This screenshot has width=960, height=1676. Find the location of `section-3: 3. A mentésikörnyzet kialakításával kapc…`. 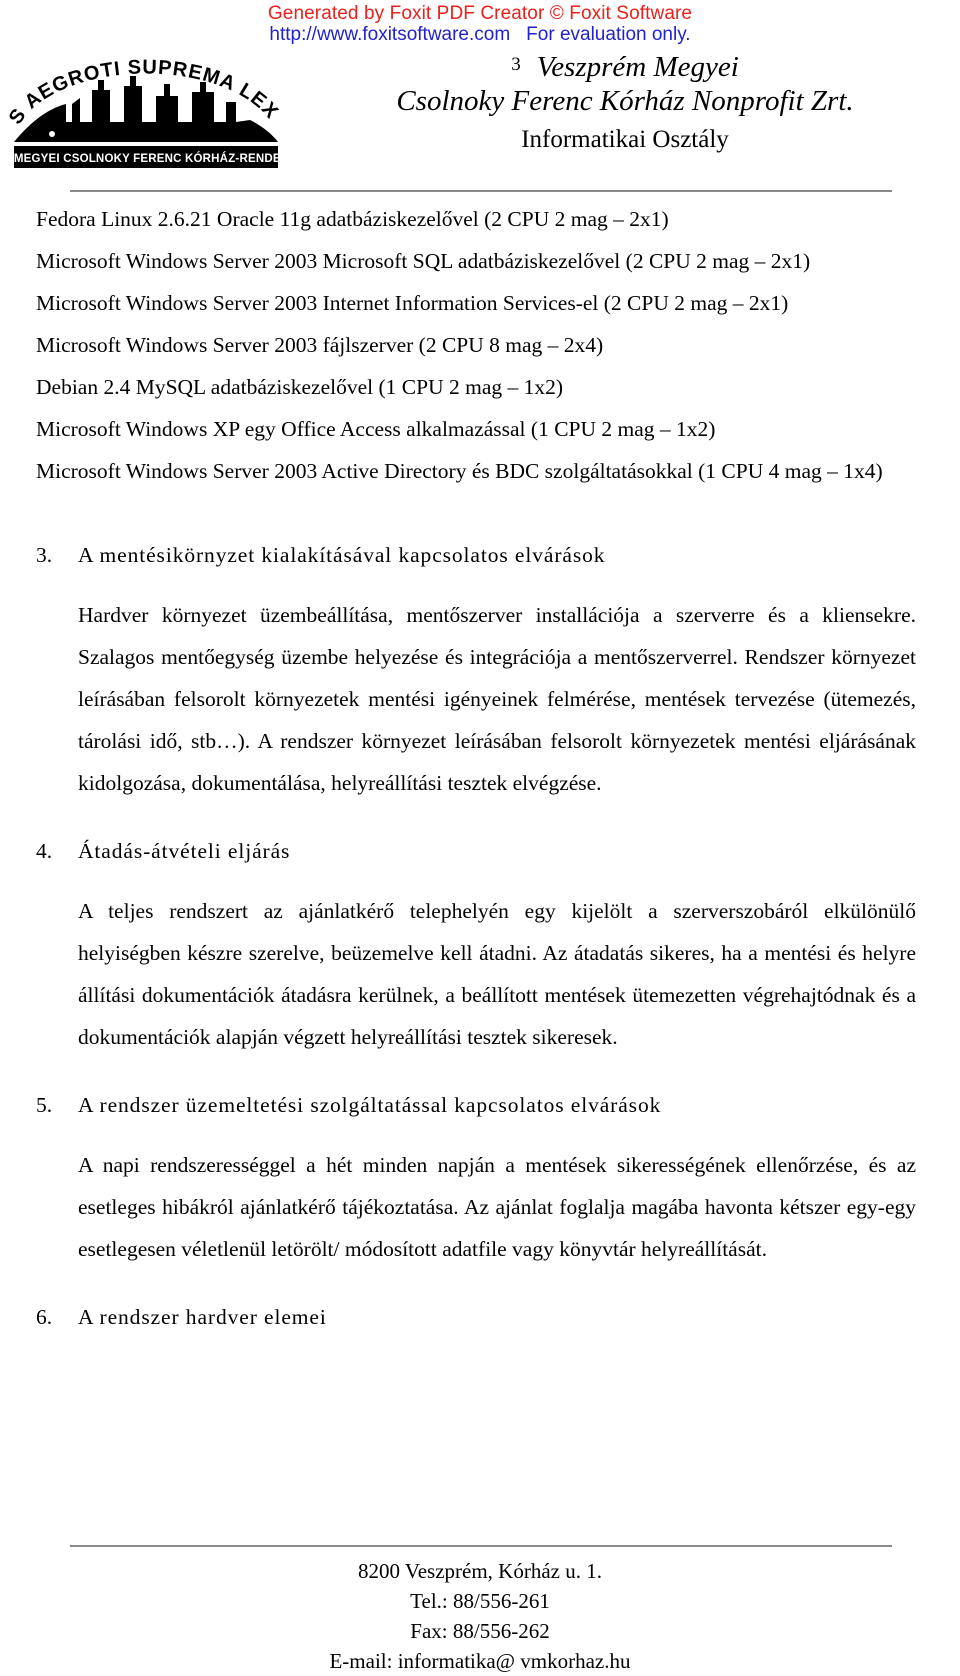

section-3: 3. A mentésikörnyzet kialakításával kapc… is located at coordinates (476, 669).